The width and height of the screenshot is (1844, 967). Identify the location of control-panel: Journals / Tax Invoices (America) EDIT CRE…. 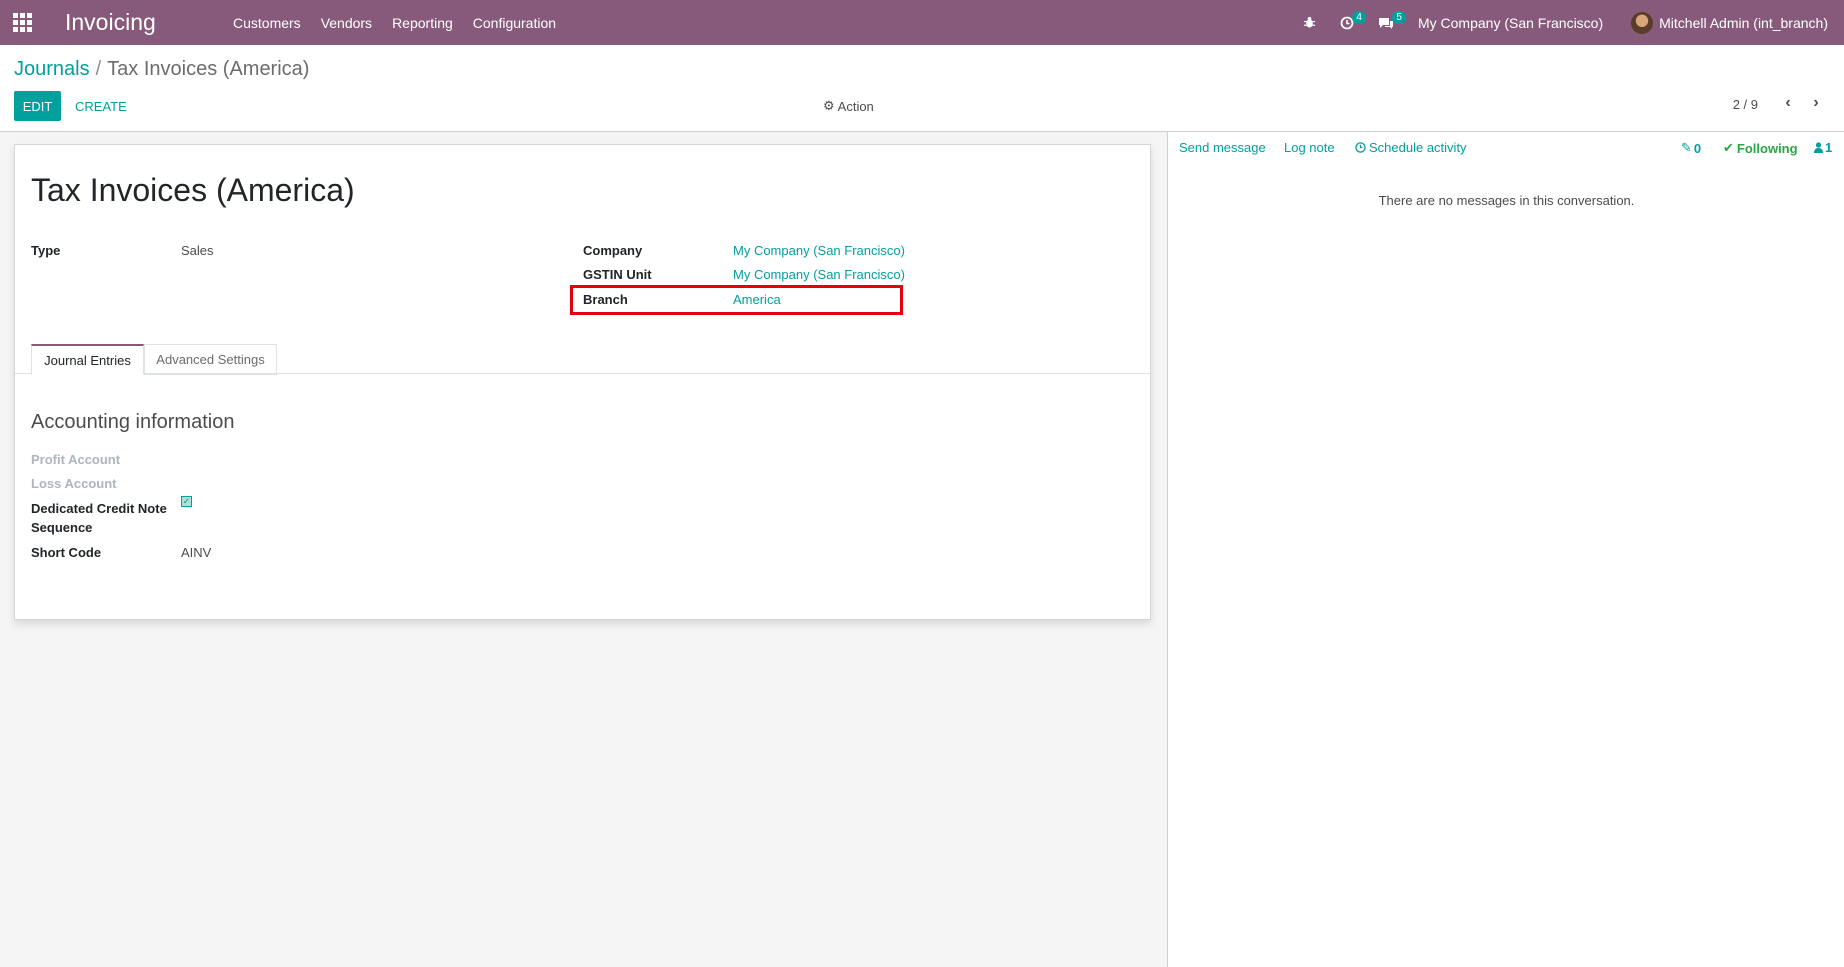
(922, 88).